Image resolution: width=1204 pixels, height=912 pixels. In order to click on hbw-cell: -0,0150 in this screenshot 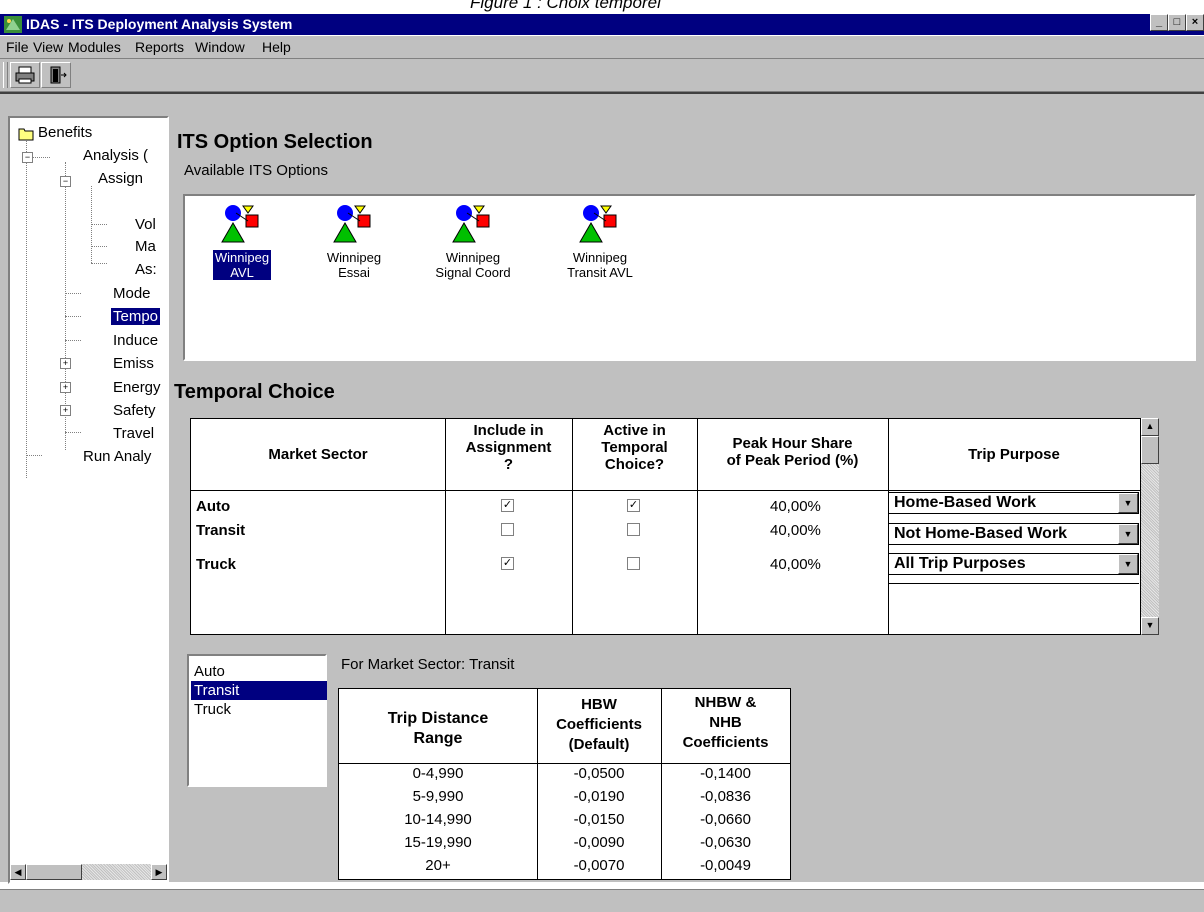, I will do `click(599, 819)`.